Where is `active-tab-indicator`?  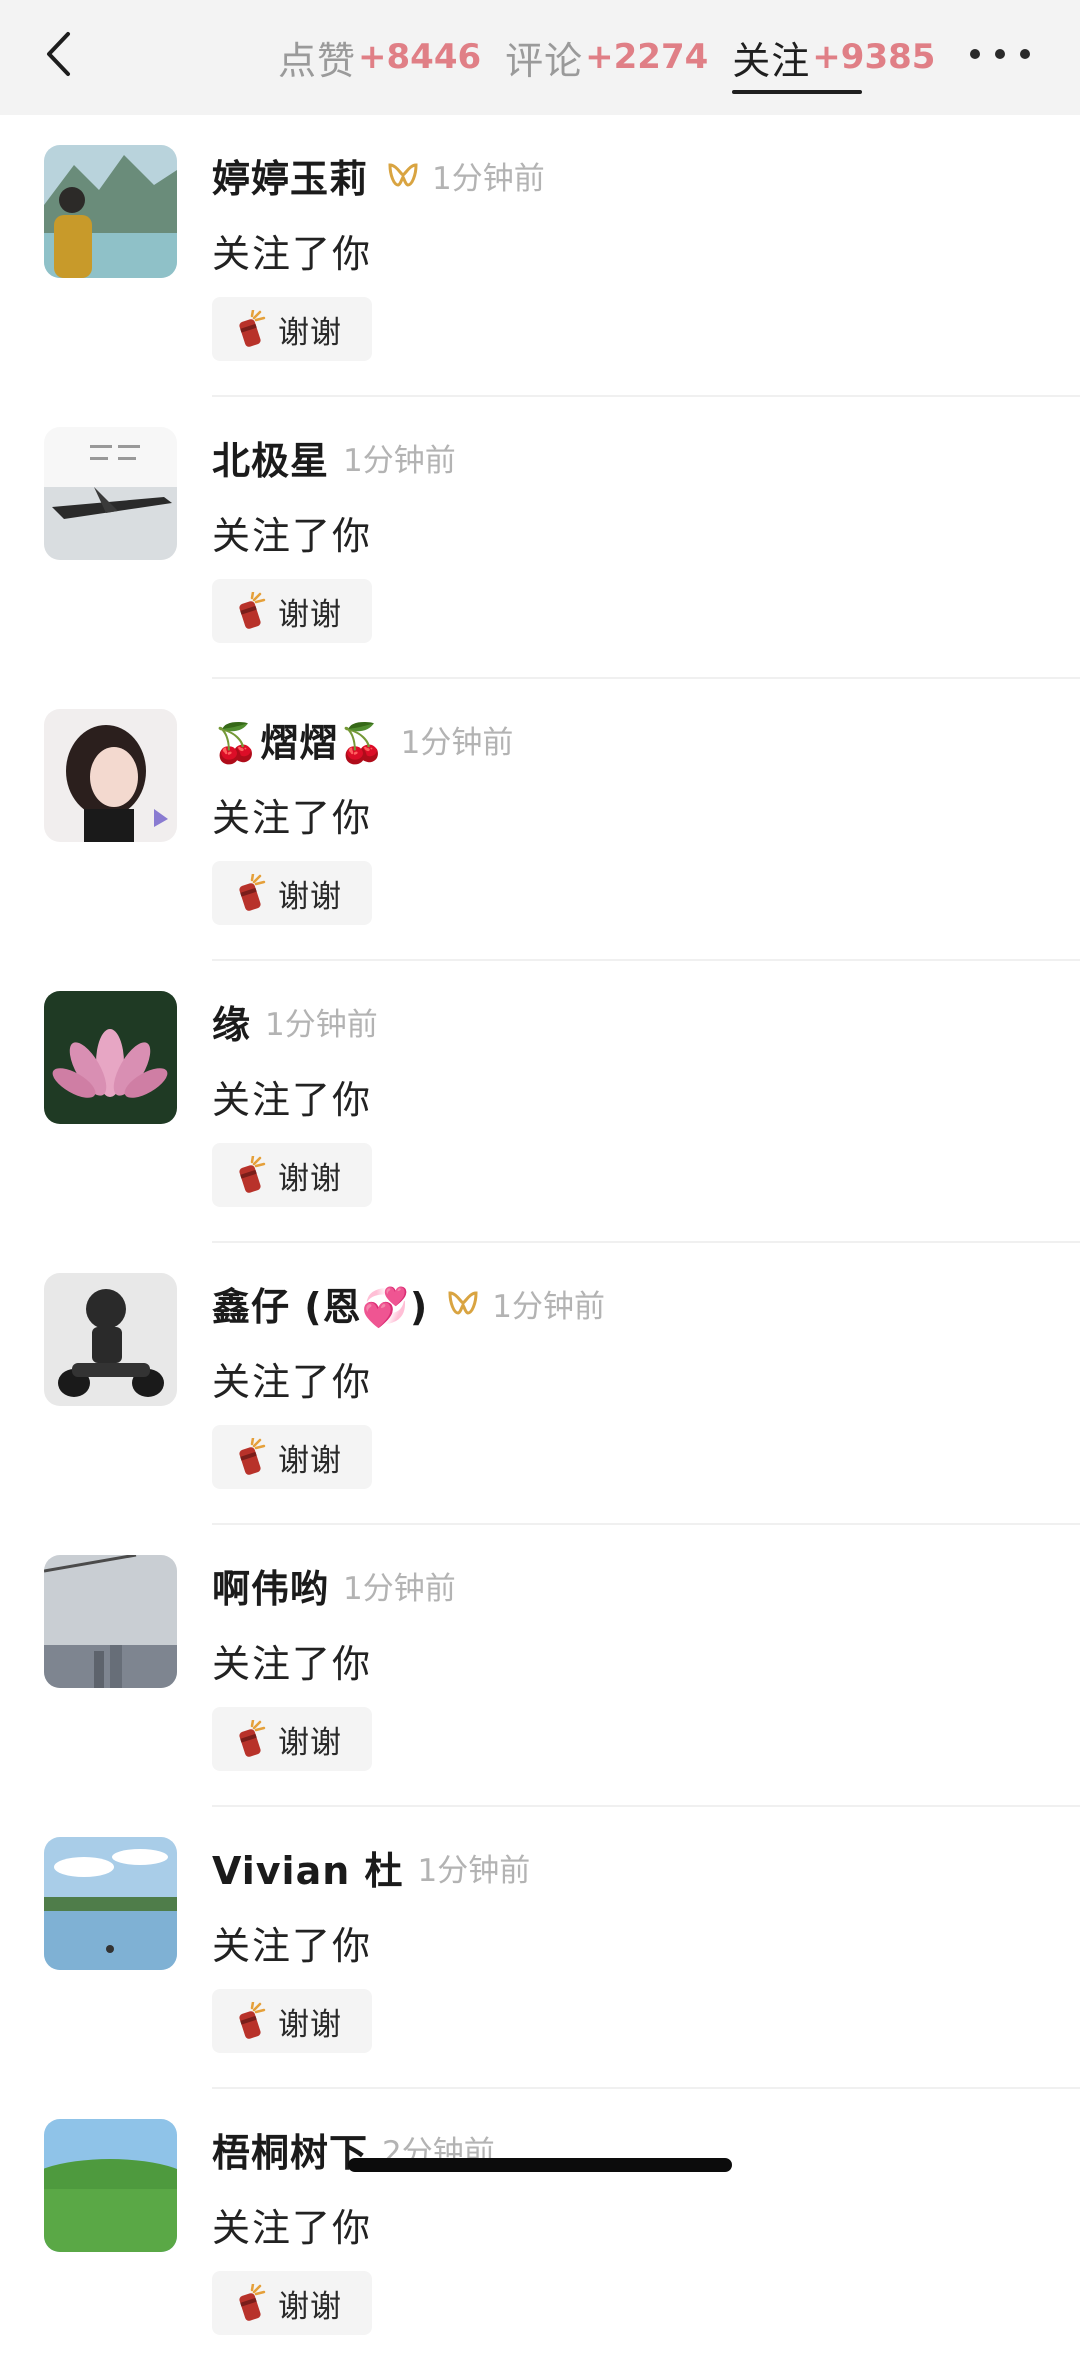 active-tab-indicator is located at coordinates (797, 92).